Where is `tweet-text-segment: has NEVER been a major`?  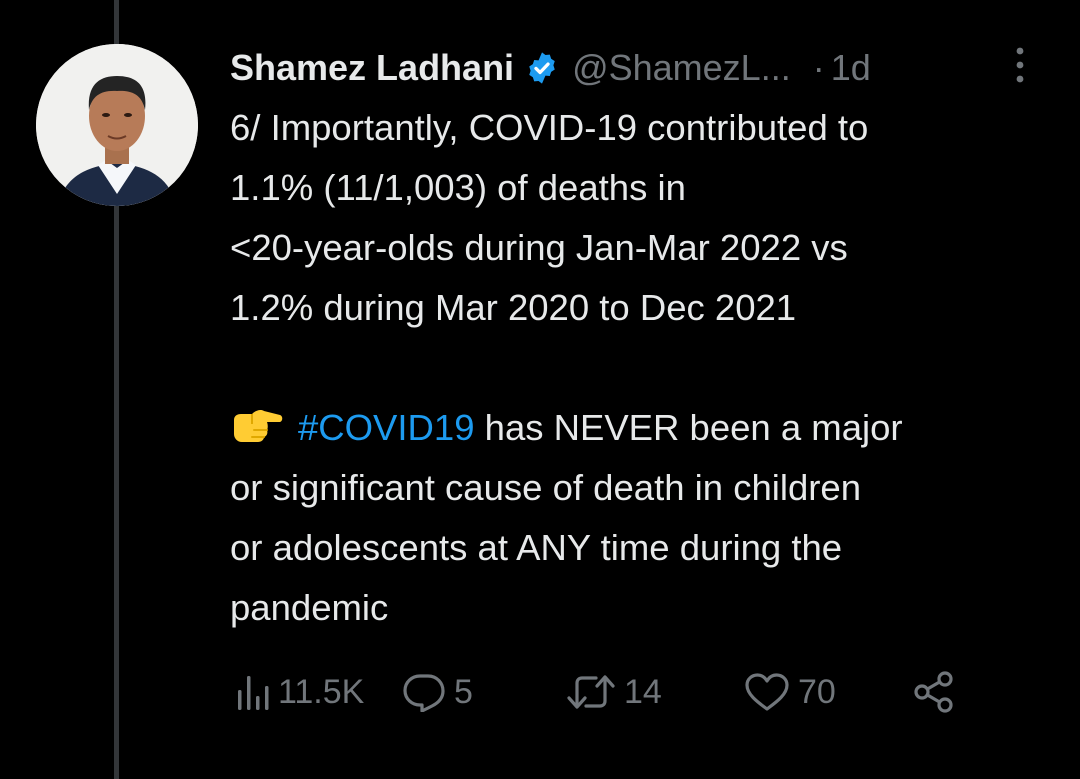
tweet-text-segment: has NEVER been a major is located at coordinates (688, 427).